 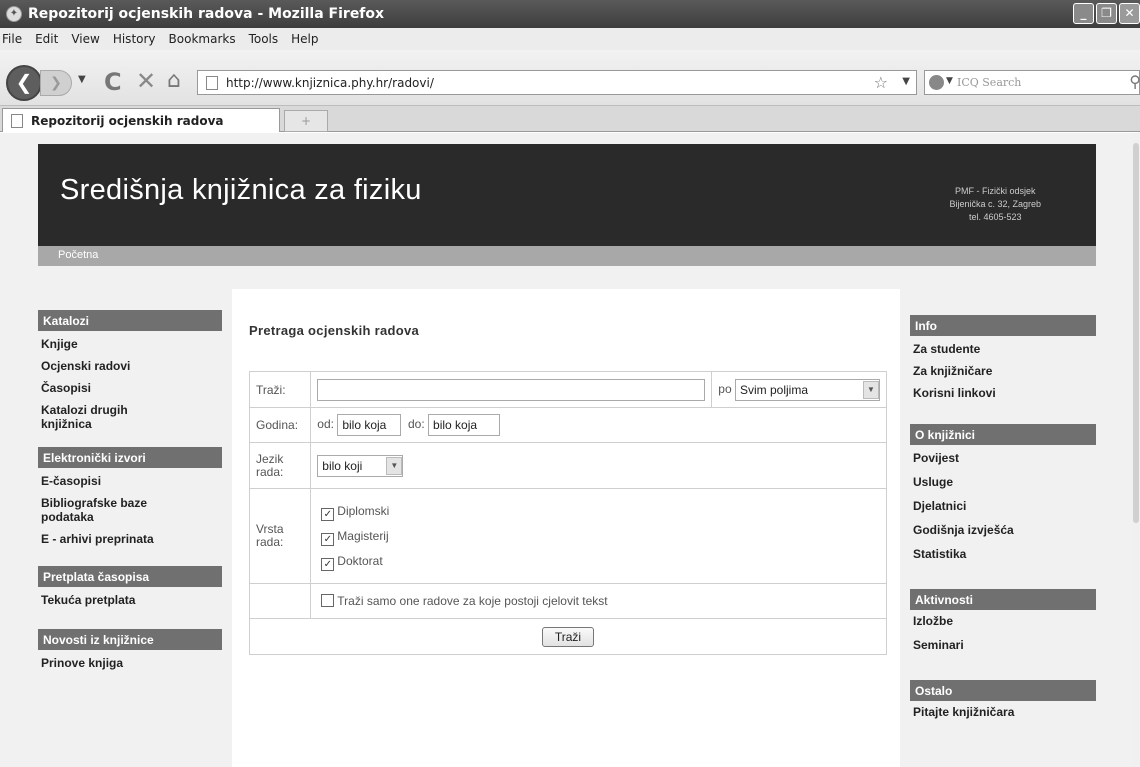 What do you see at coordinates (568, 636) in the screenshot?
I see `search-submit-button: Traži` at bounding box center [568, 636].